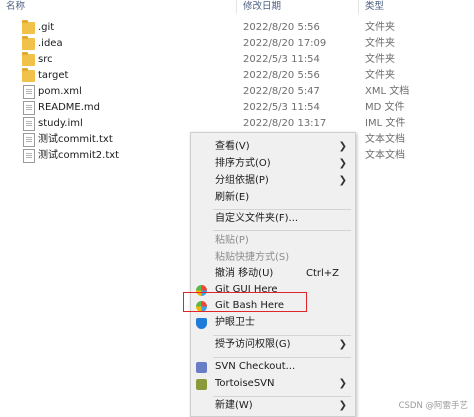  I want to click on file-date: 2022/8/20 13:17, so click(285, 123).